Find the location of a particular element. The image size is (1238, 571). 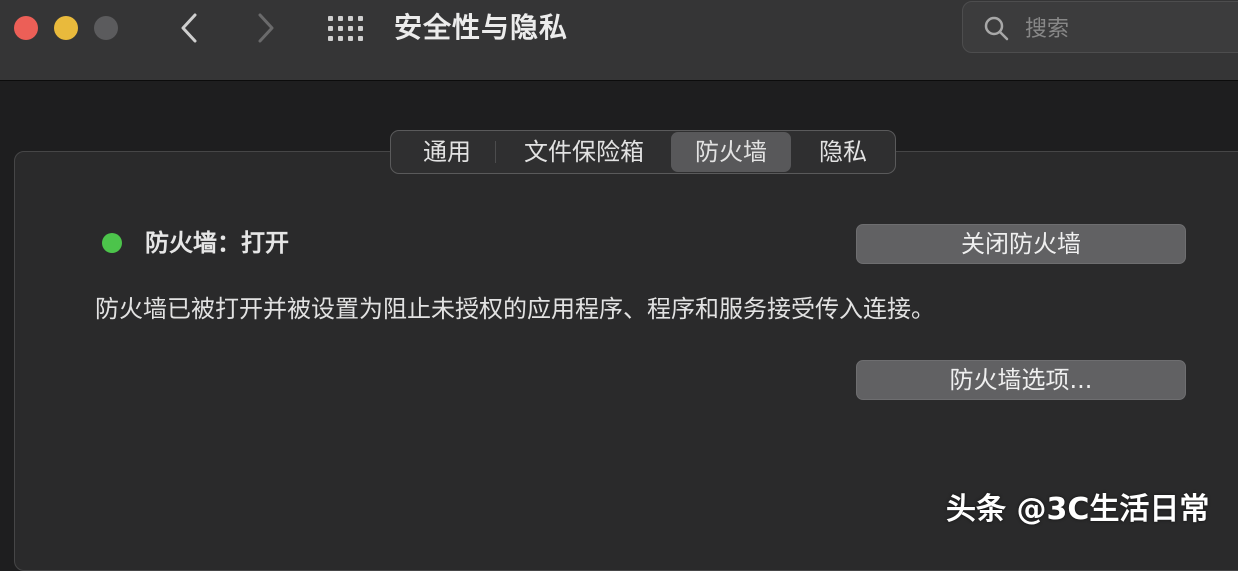

chevron-right-icon is located at coordinates (266, 28).